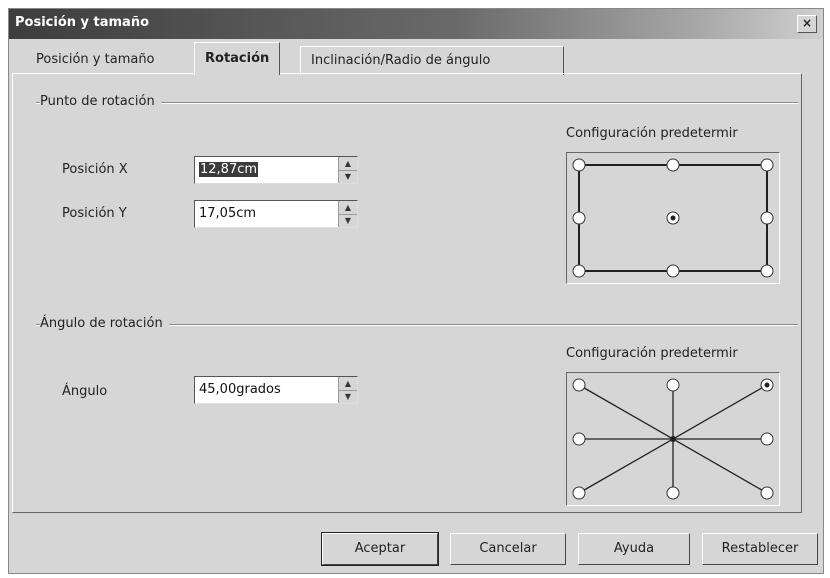 The image size is (830, 578). Describe the element at coordinates (237, 58) in the screenshot. I see `tab-rotation: Rotación` at that location.